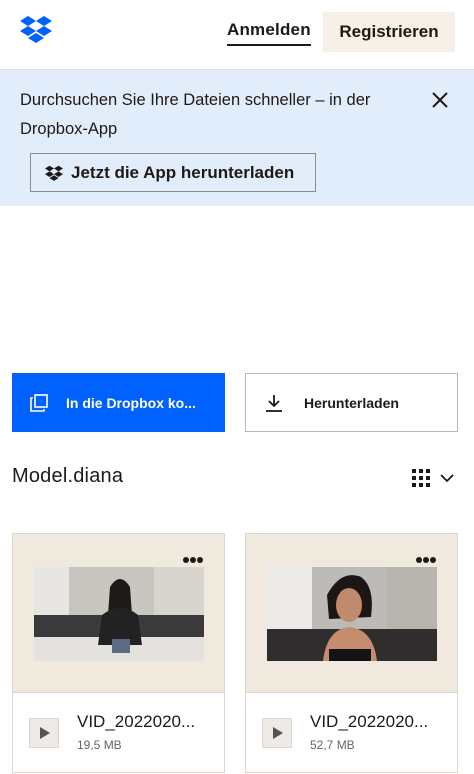 The height and width of the screenshot is (774, 474). I want to click on register-button: Registrieren, so click(389, 32).